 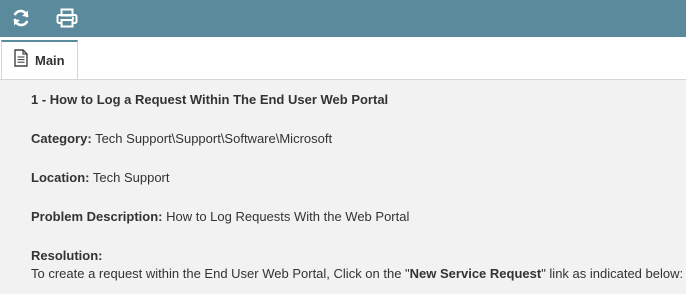 What do you see at coordinates (97, 216) in the screenshot?
I see `problem-label: Problem Description:` at bounding box center [97, 216].